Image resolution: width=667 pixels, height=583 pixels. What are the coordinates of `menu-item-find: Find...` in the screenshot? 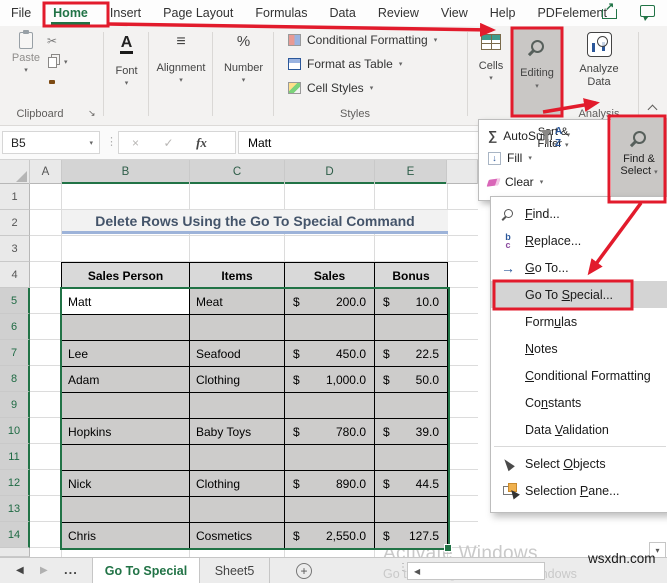 It's located at (579, 213).